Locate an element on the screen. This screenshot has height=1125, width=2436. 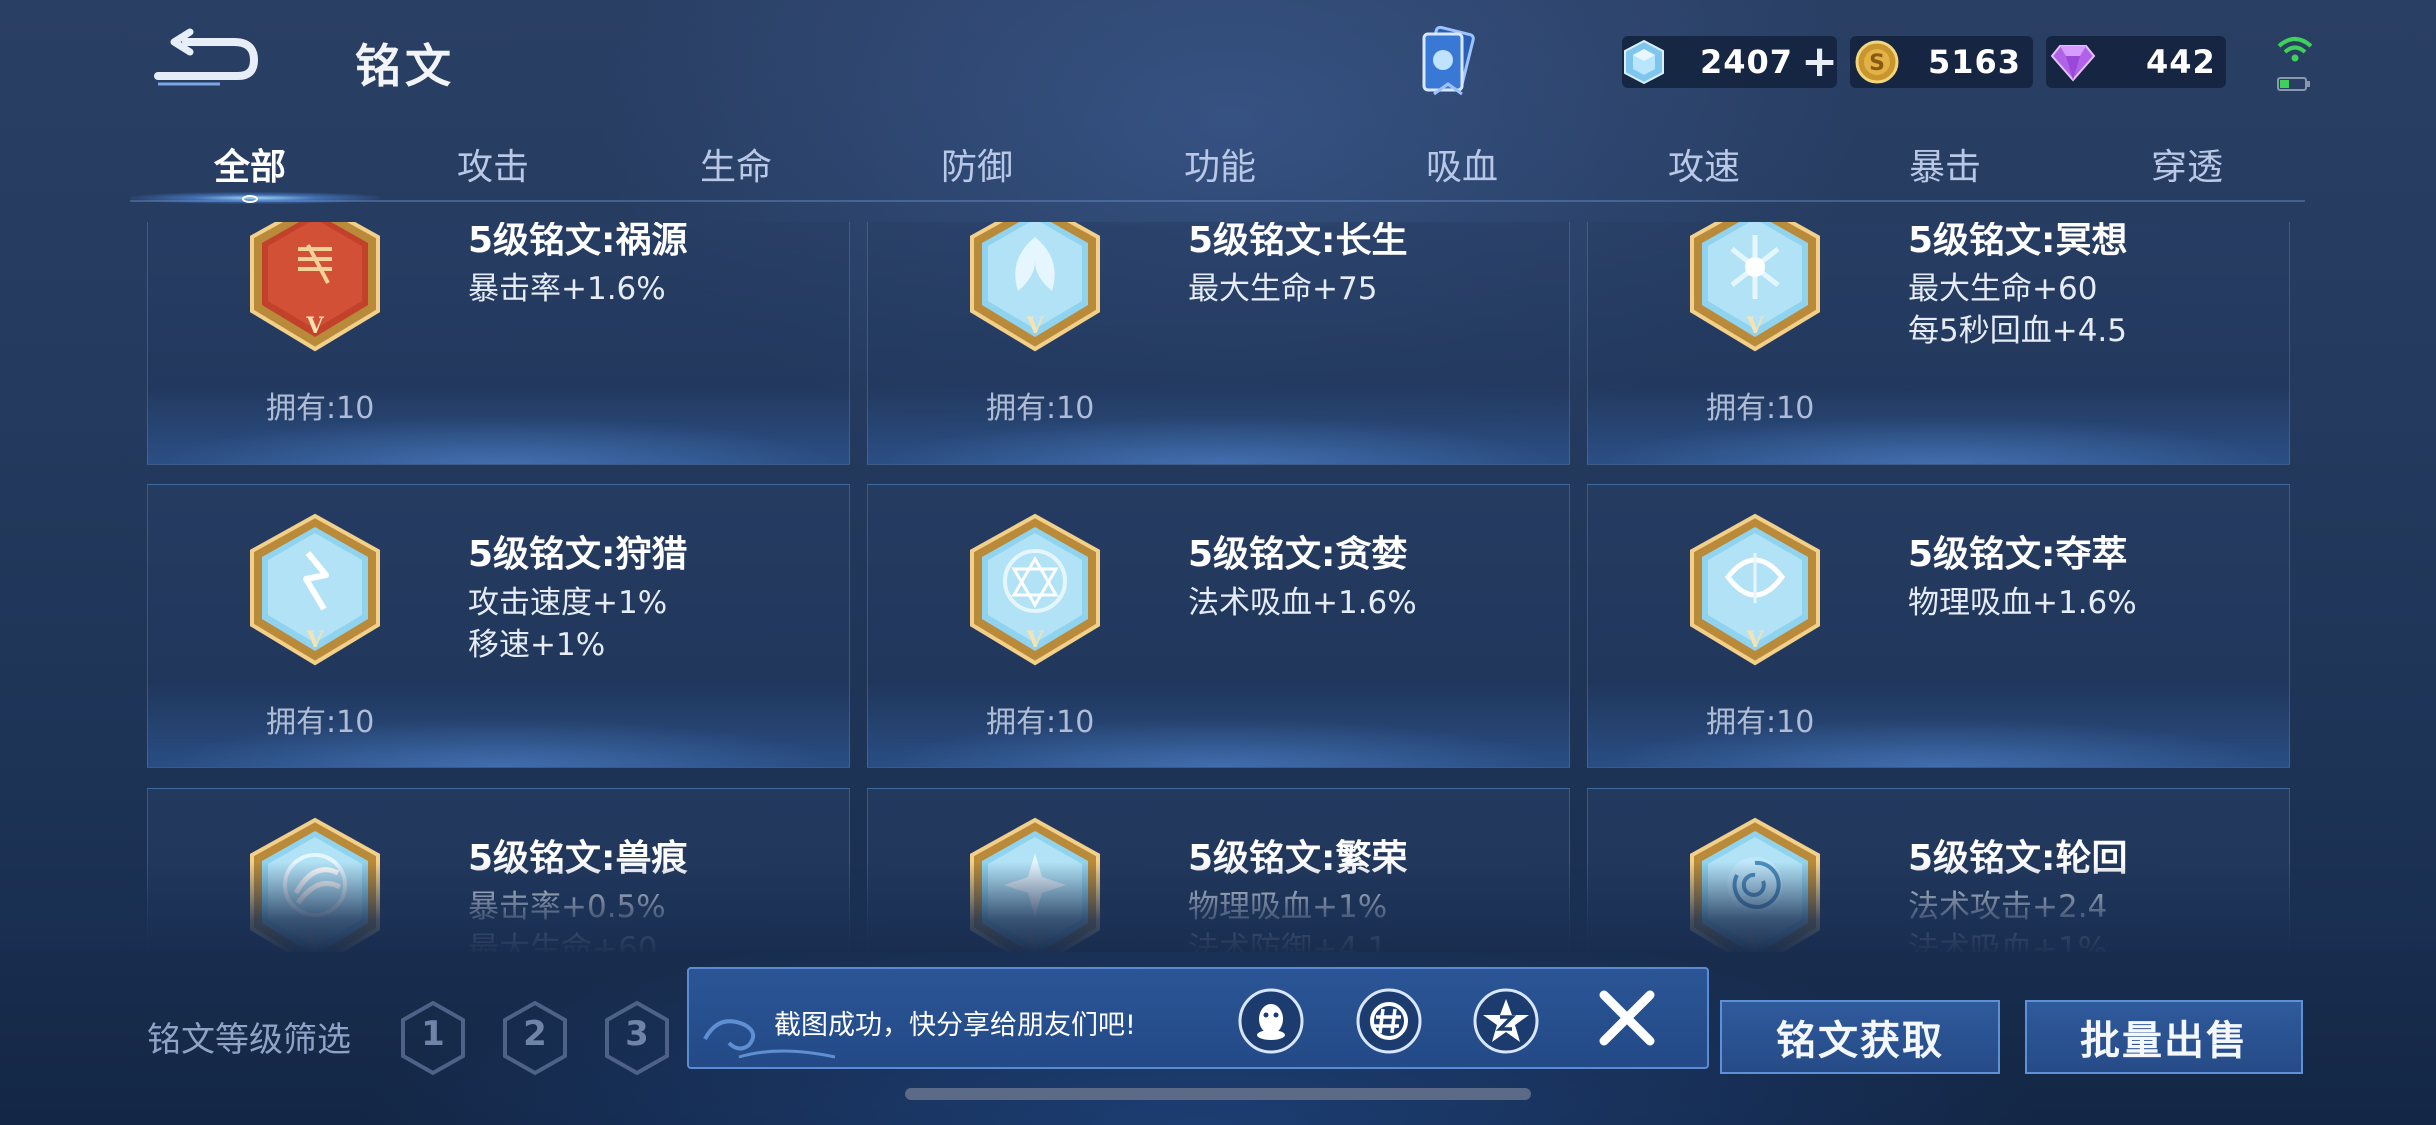
rune-stat: 暴击率+1.6% is located at coordinates (567, 289).